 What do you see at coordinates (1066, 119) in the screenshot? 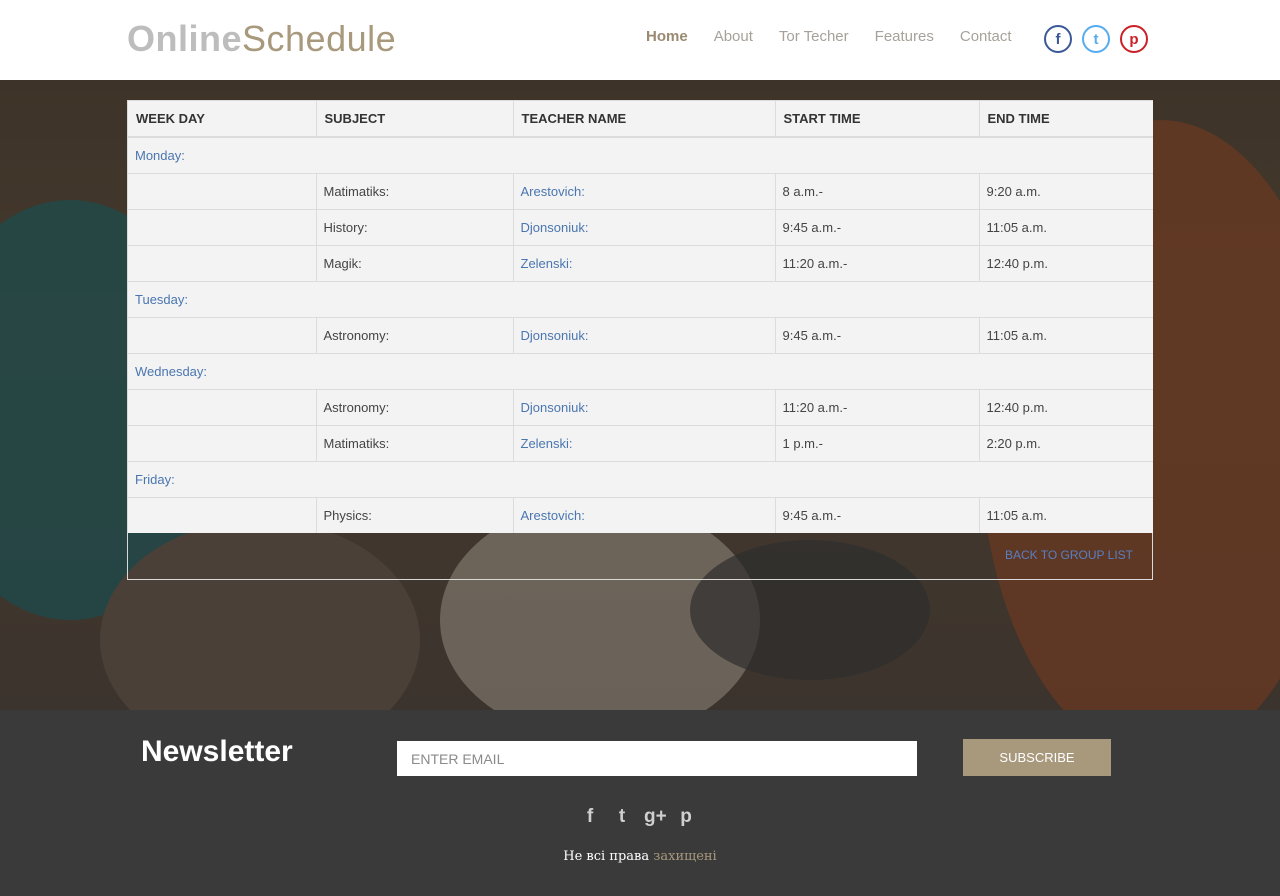
I see `col-end-time: END TIME` at bounding box center [1066, 119].